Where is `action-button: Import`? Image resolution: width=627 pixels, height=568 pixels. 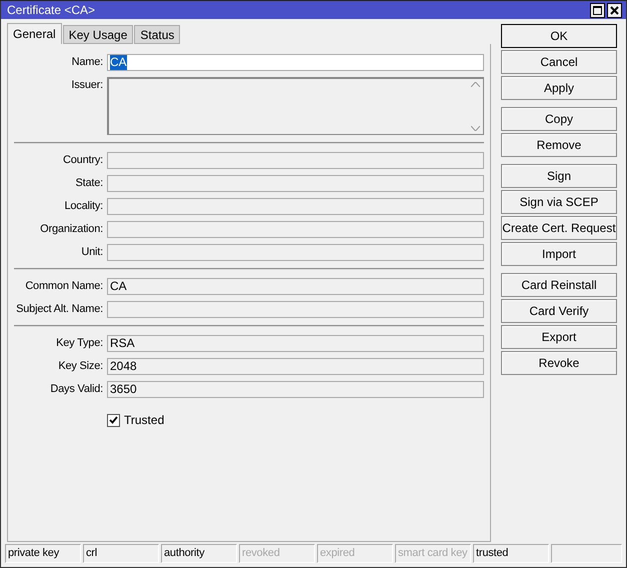
action-button: Import is located at coordinates (559, 254).